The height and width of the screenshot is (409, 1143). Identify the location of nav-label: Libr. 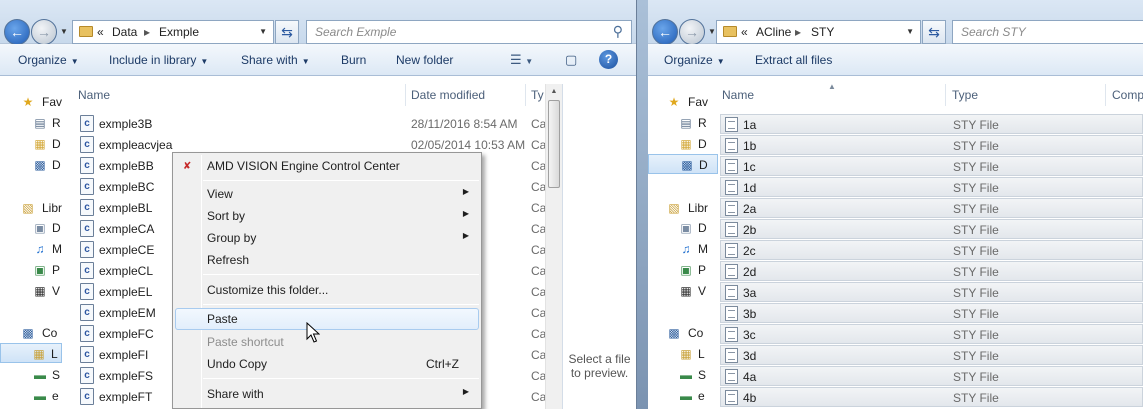
(698, 208).